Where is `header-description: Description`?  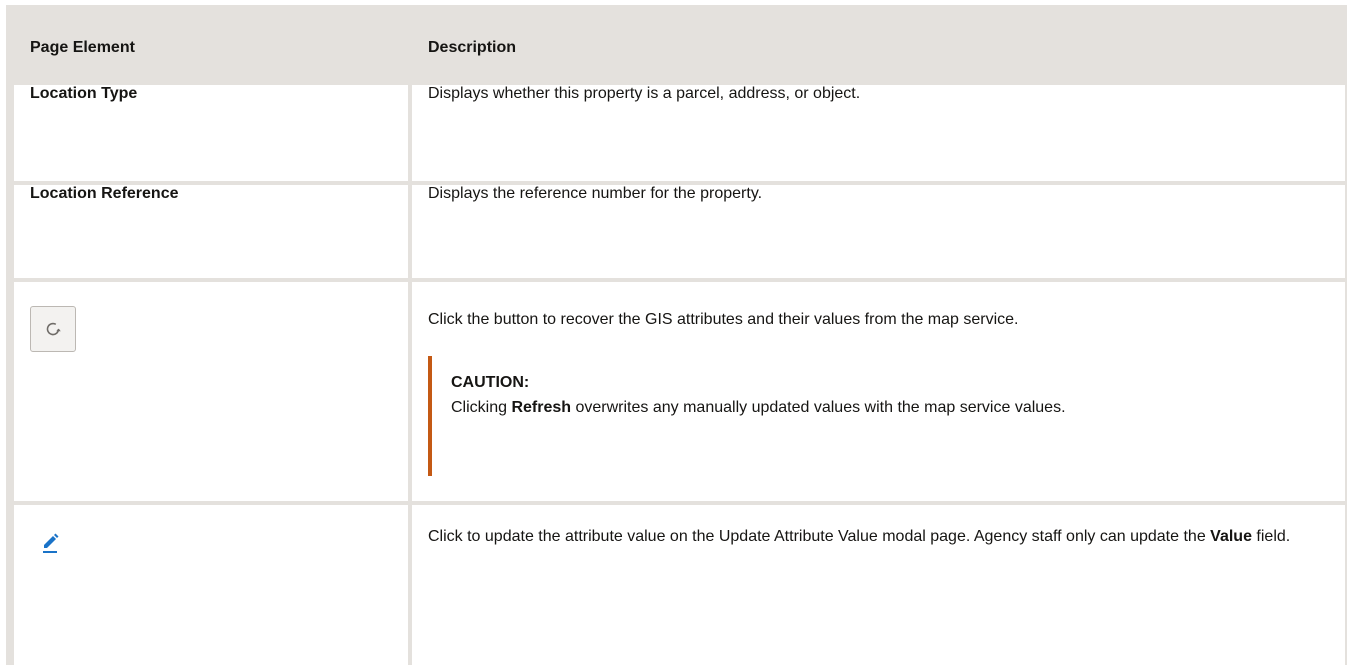 header-description: Description is located at coordinates (878, 47).